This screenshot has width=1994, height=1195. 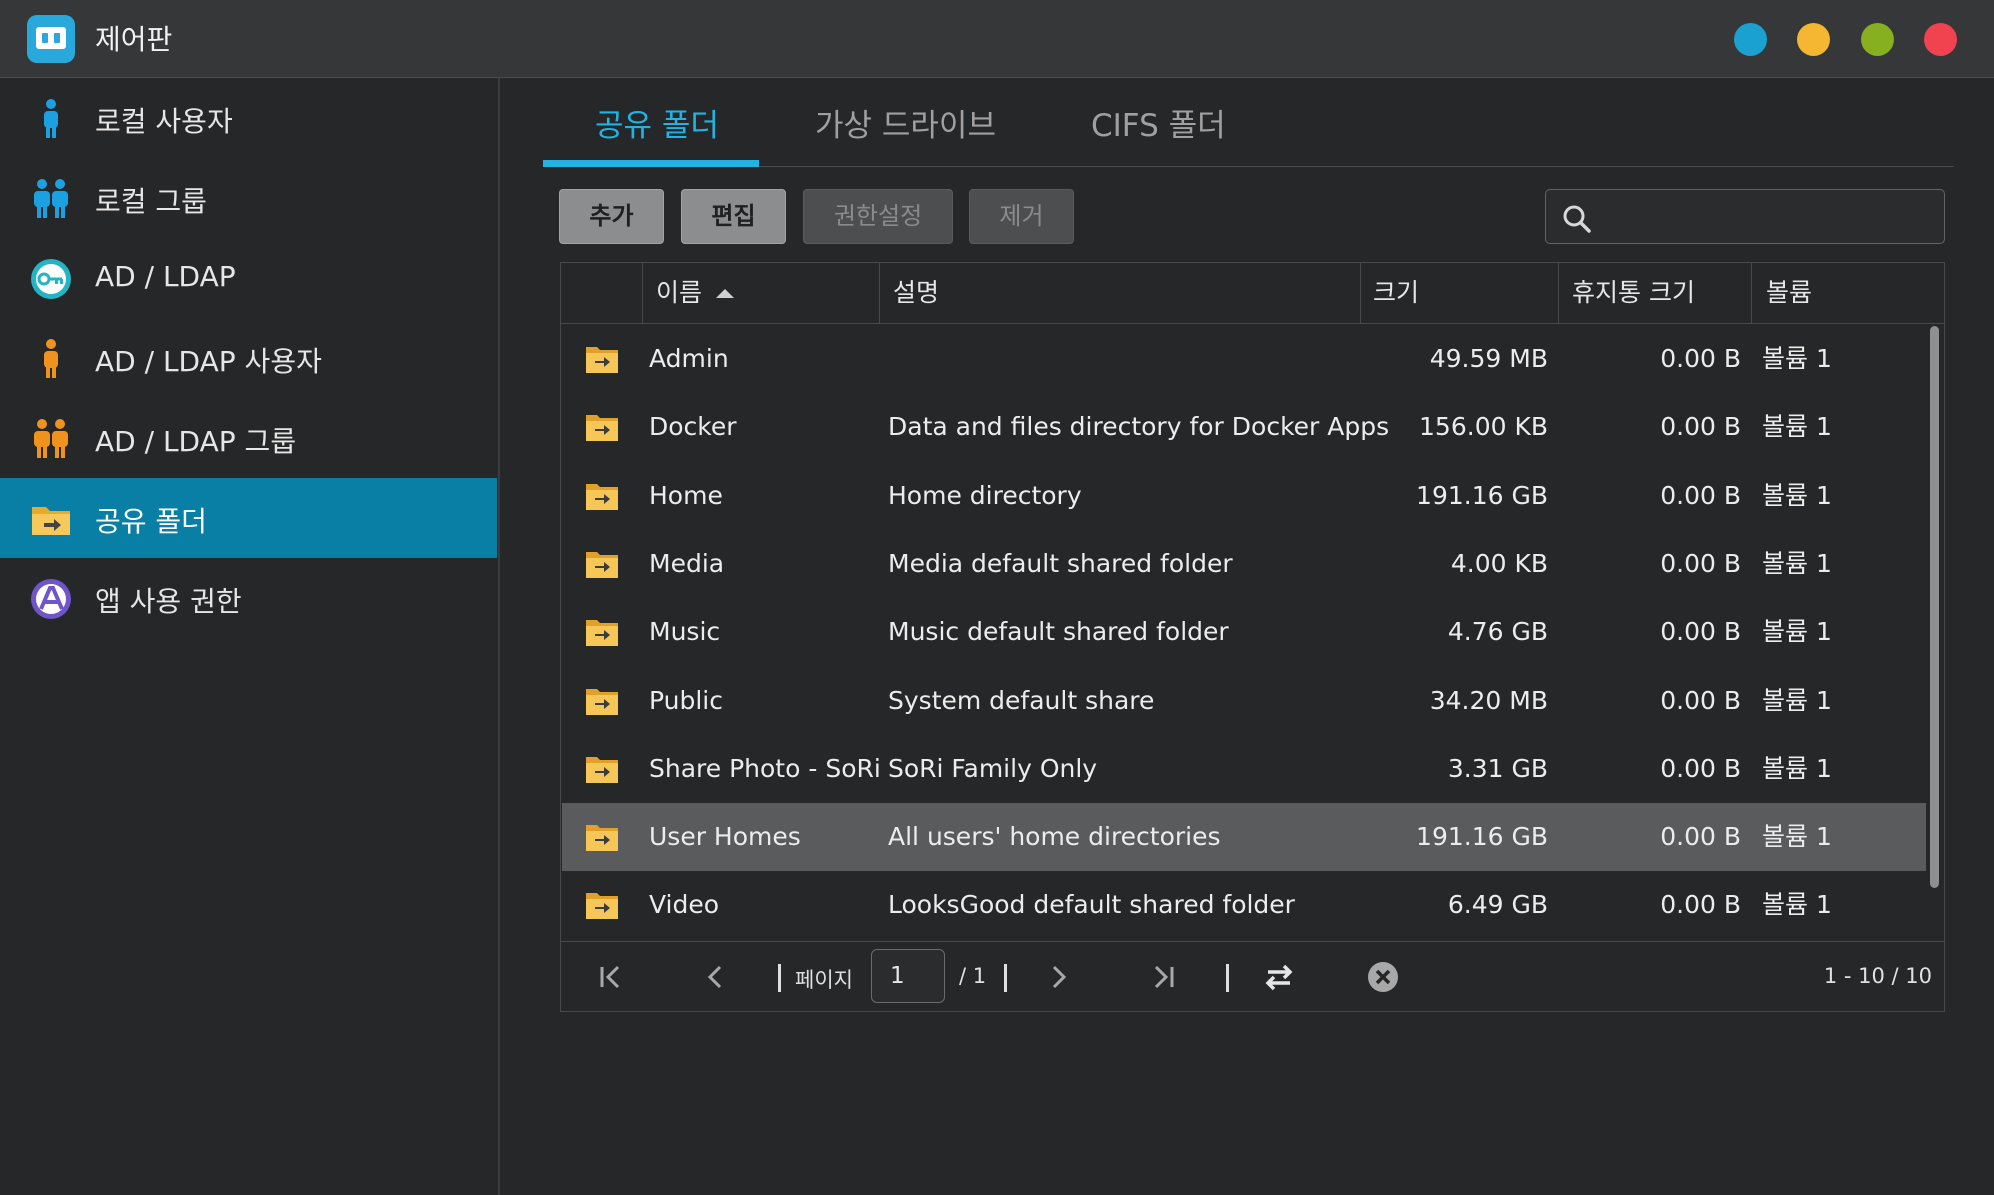 What do you see at coordinates (1750, 39) in the screenshot?
I see `info-window-button` at bounding box center [1750, 39].